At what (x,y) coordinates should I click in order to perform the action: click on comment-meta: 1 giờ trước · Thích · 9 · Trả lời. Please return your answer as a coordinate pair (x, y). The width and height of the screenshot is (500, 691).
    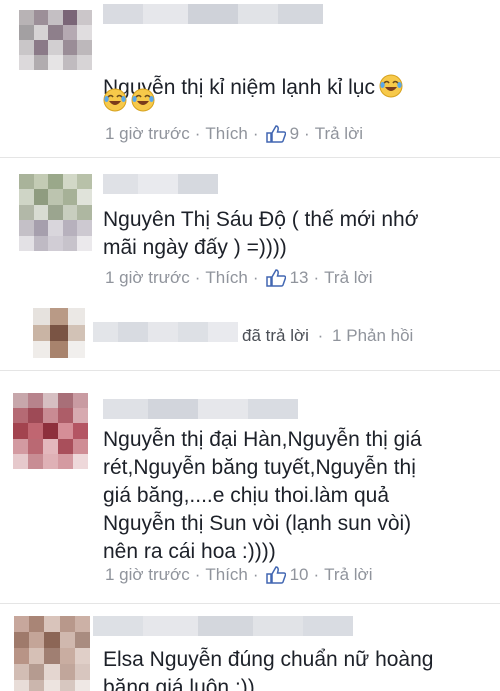
    Looking at the image, I should click on (234, 134).